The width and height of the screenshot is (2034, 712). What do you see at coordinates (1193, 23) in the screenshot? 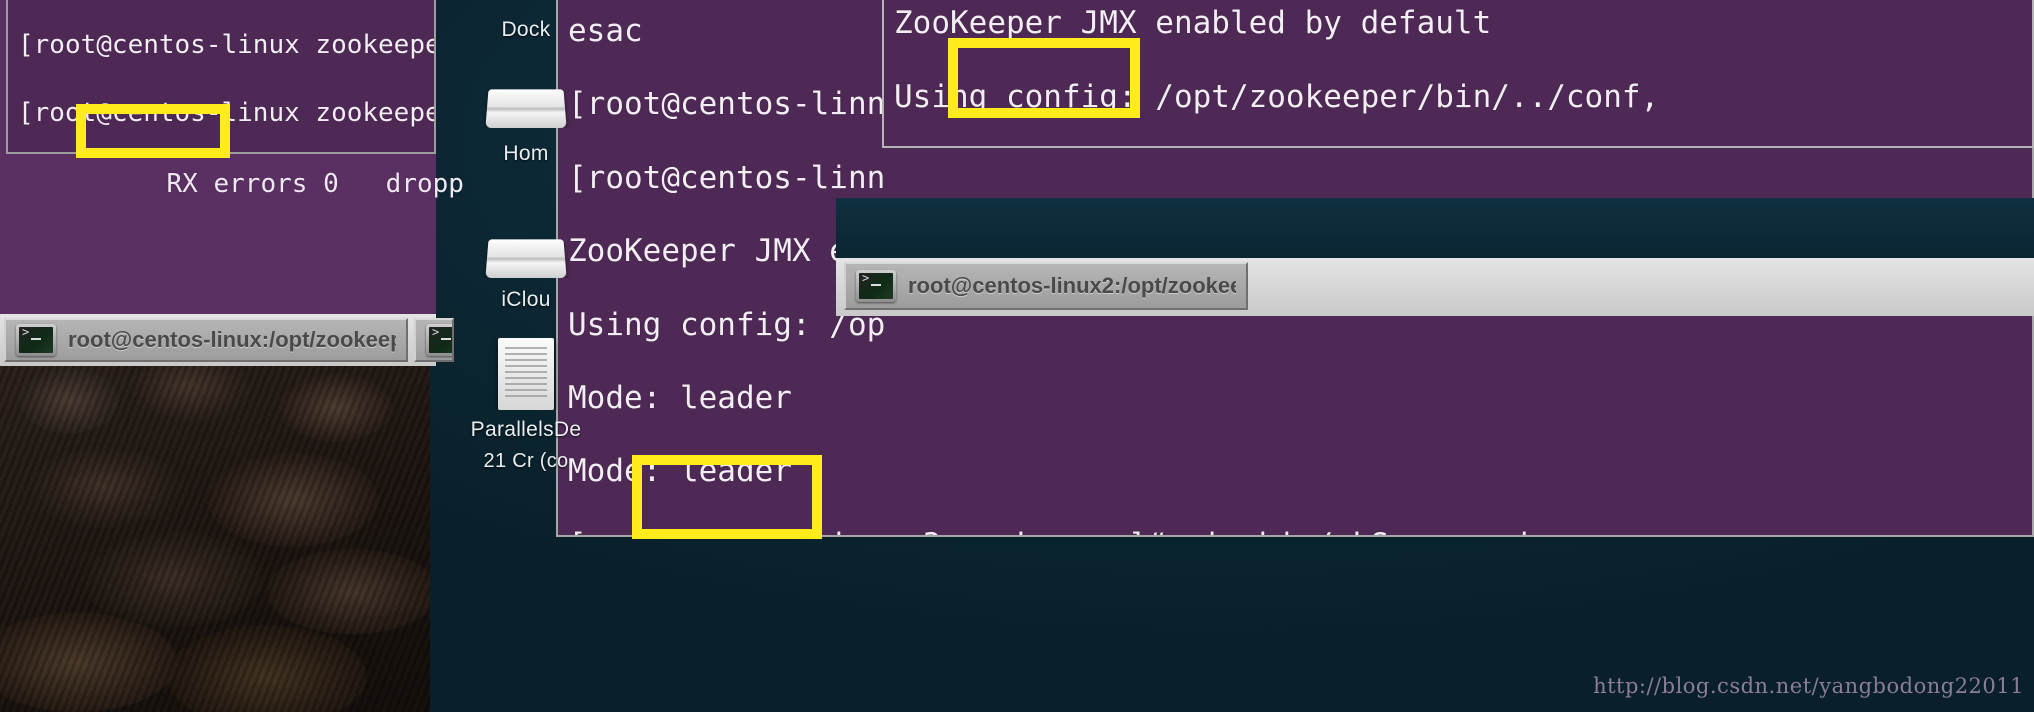
I see `terminal-line: ZooKeeper JMX enabled by default` at bounding box center [1193, 23].